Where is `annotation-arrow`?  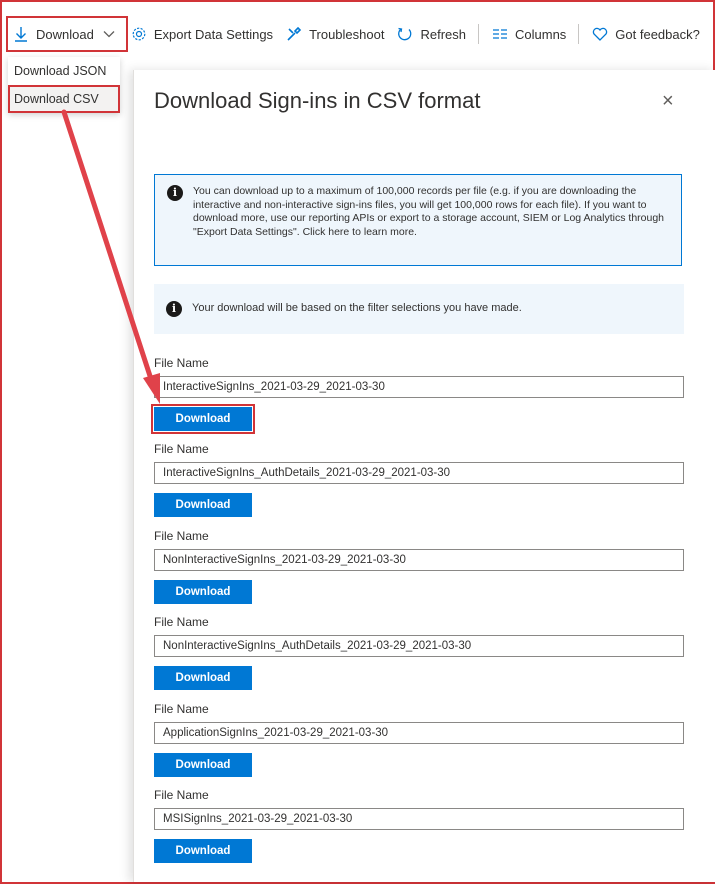 annotation-arrow is located at coordinates (110, 256).